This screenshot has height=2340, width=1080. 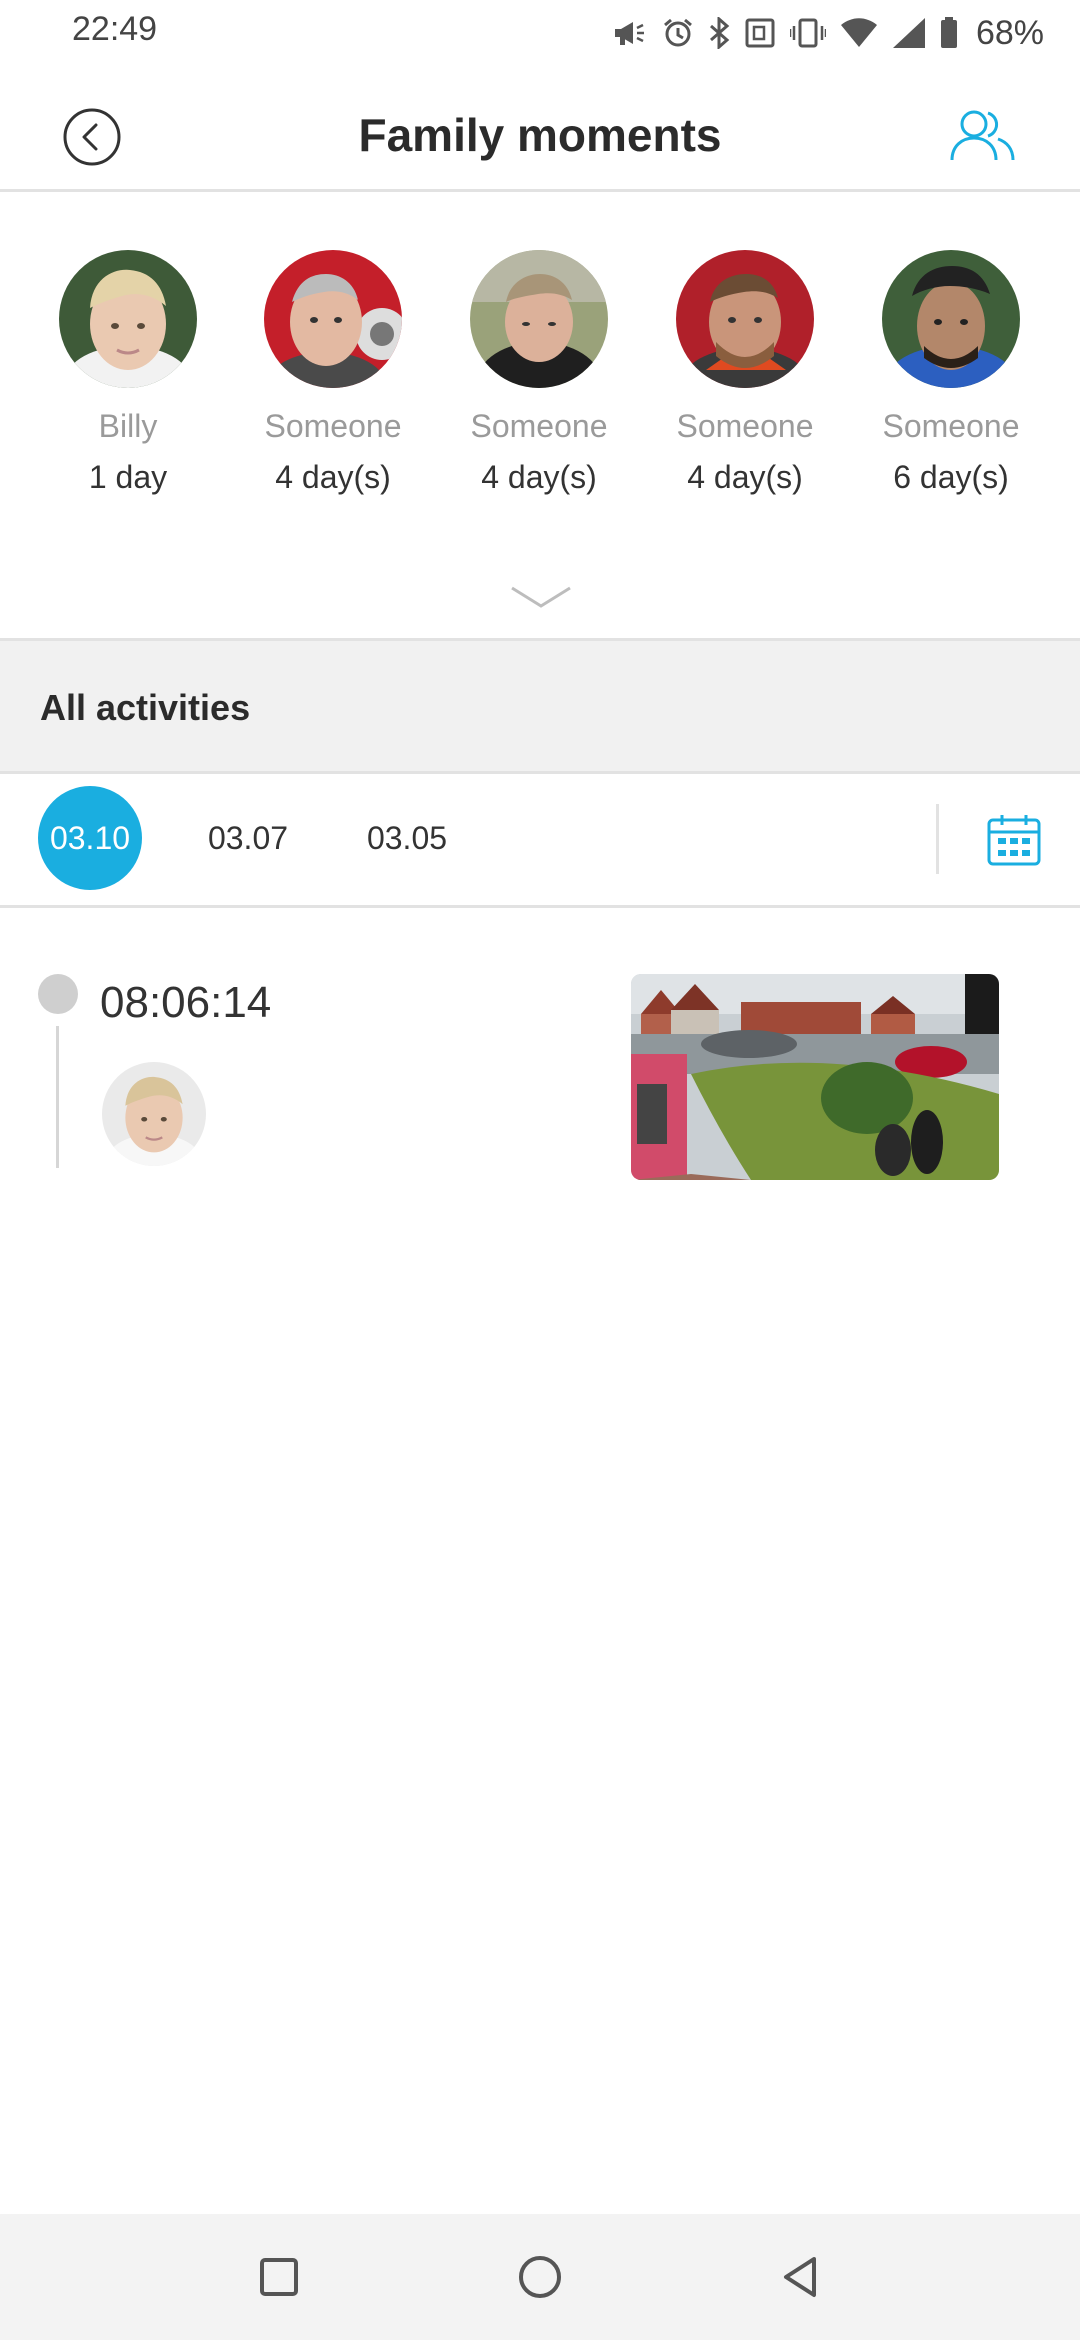 I want to click on battery-percentage: 68%, so click(x=1009, y=32).